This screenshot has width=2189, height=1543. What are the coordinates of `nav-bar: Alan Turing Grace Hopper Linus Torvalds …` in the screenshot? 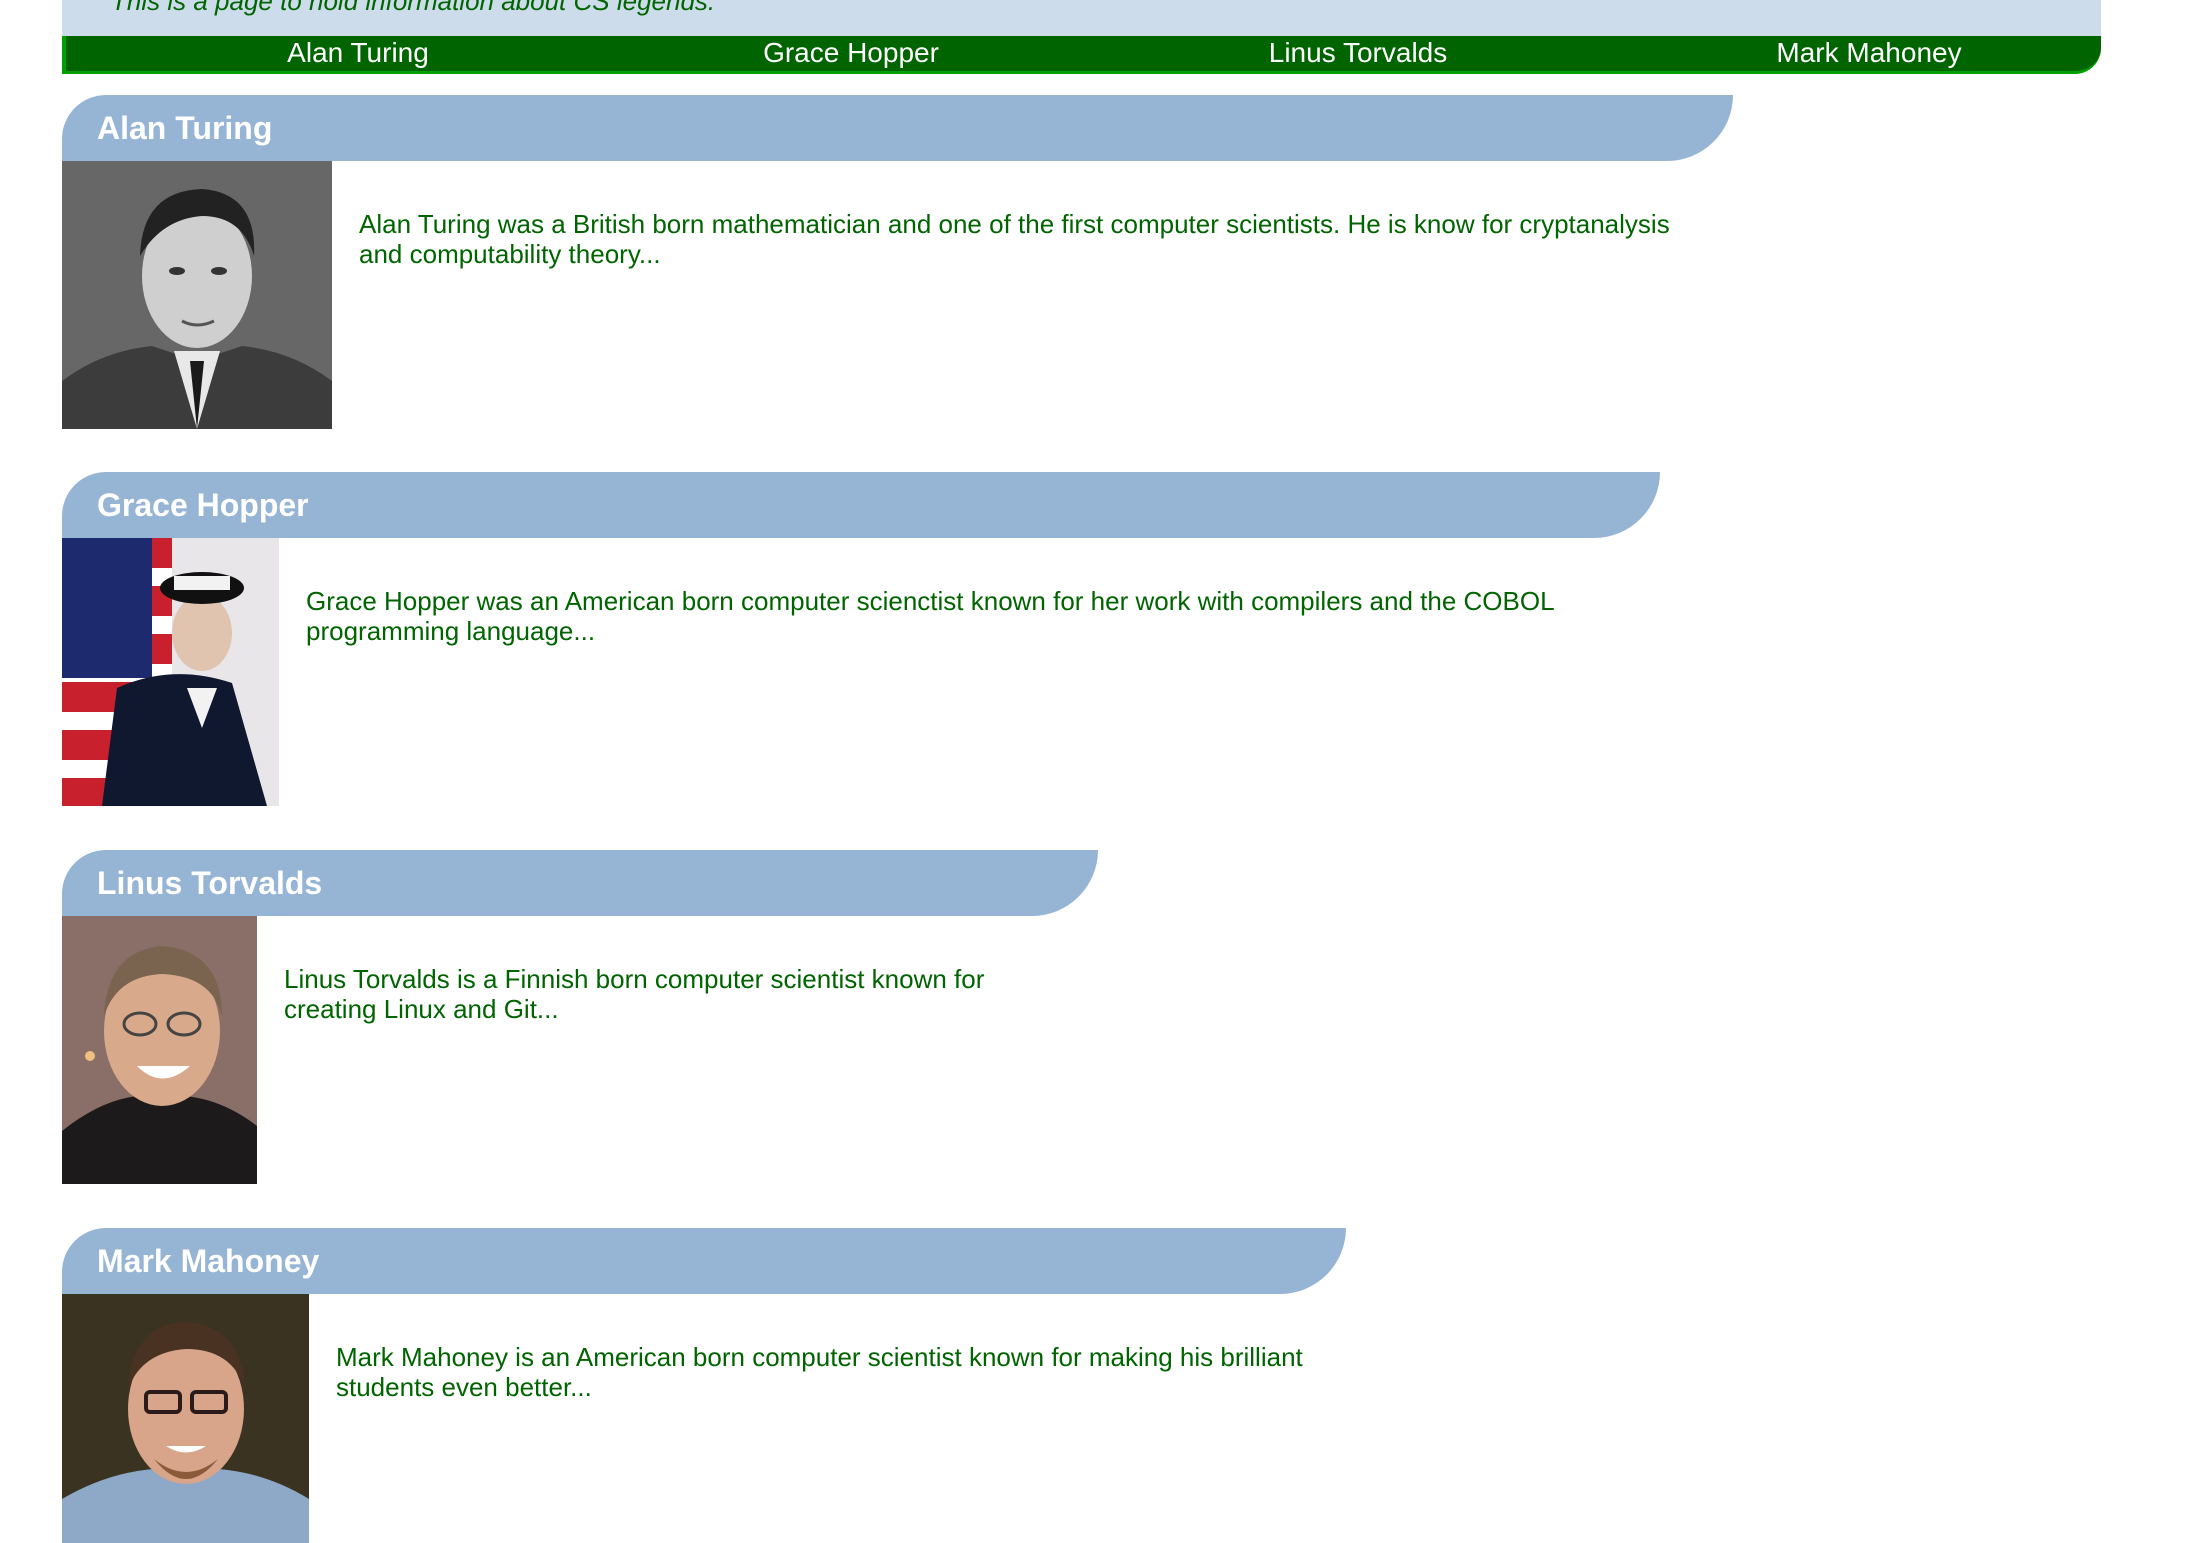 It's located at (1081, 55).